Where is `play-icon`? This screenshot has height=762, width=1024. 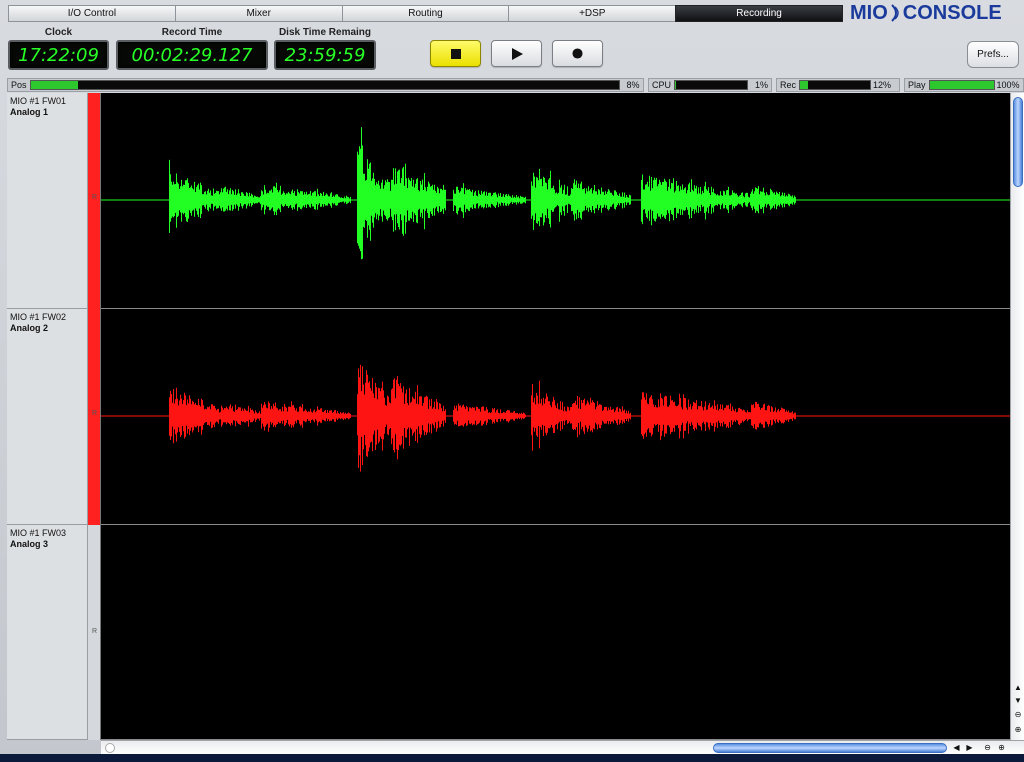
play-icon is located at coordinates (517, 53).